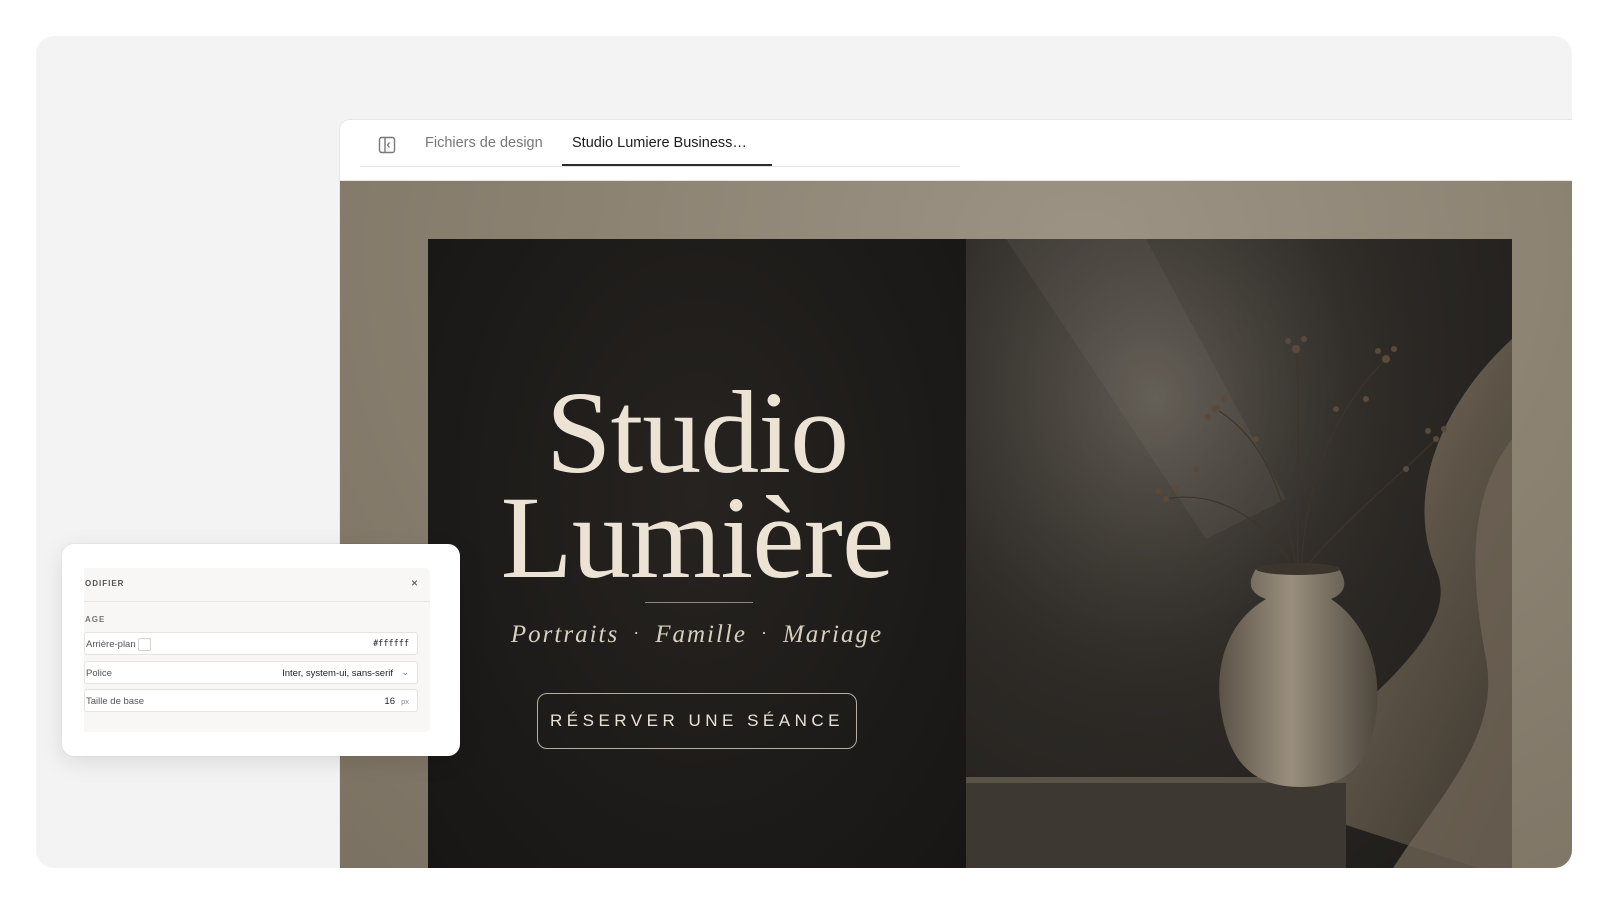 The width and height of the screenshot is (1600, 900). What do you see at coordinates (105, 583) in the screenshot?
I see `panel-title: ODIFIER` at bounding box center [105, 583].